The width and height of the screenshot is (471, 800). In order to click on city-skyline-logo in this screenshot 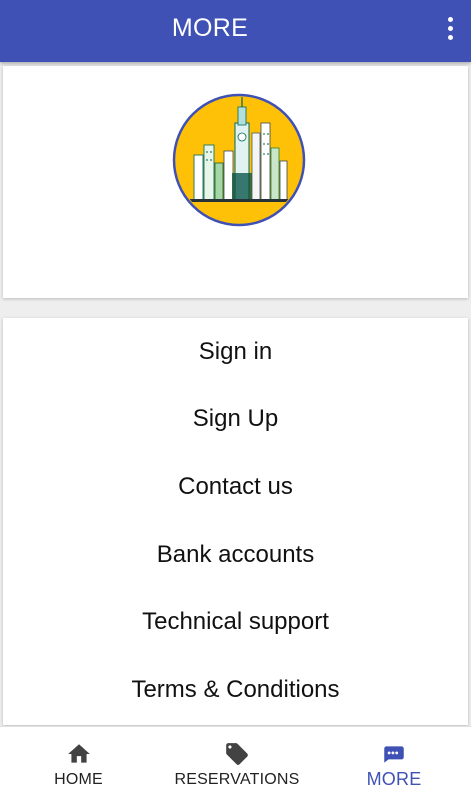, I will do `click(239, 160)`.